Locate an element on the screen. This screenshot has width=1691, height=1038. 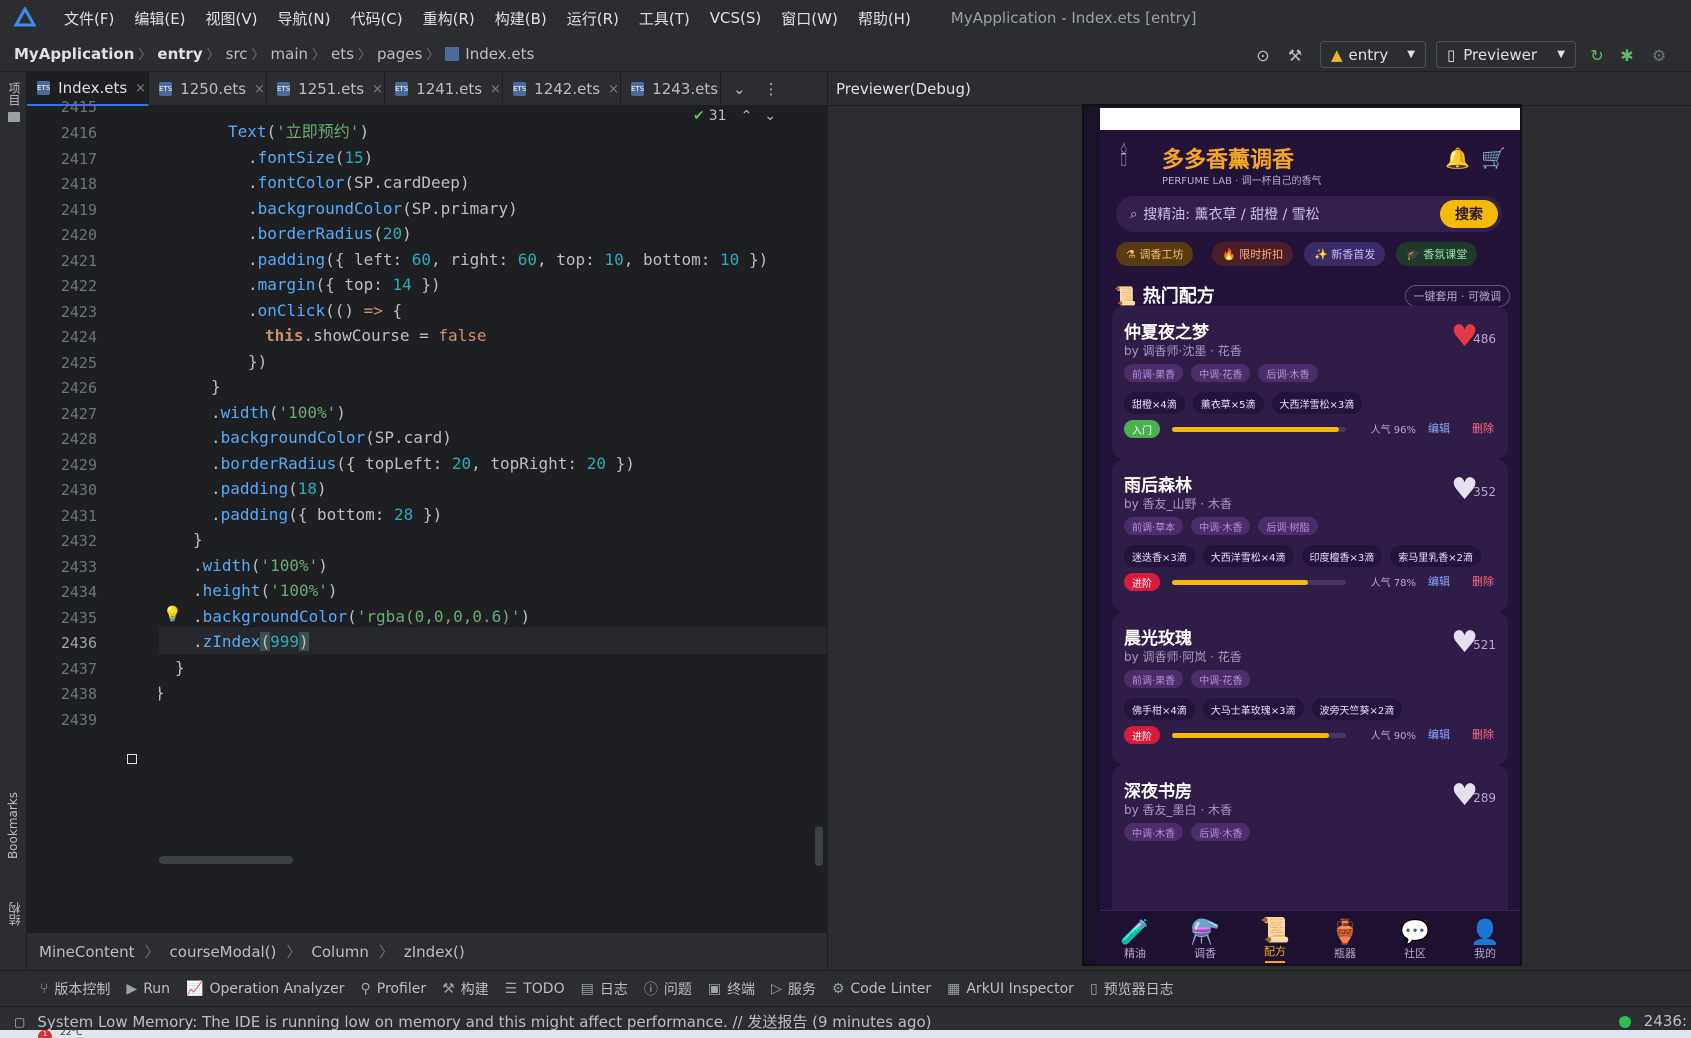
tool-code-linter: ⚙ Code Linter is located at coordinates (881, 989).